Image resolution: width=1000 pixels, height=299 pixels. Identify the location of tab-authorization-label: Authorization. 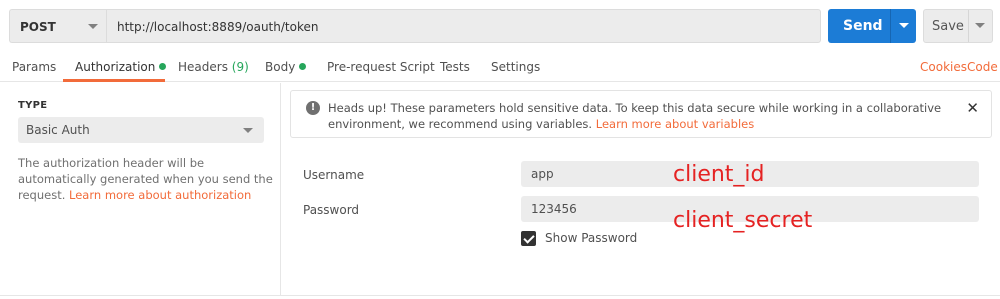
(115, 67).